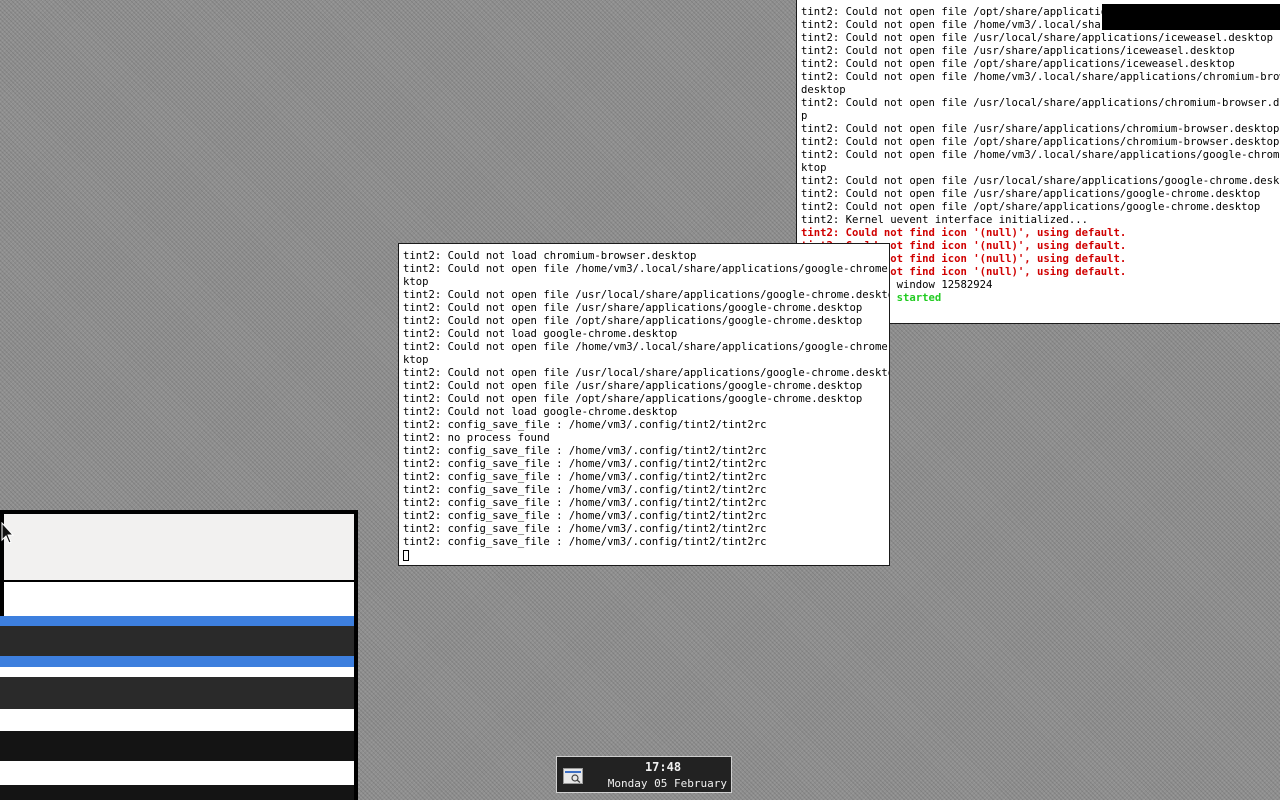  What do you see at coordinates (823, 90) in the screenshot?
I see `terminal-line: desktop` at bounding box center [823, 90].